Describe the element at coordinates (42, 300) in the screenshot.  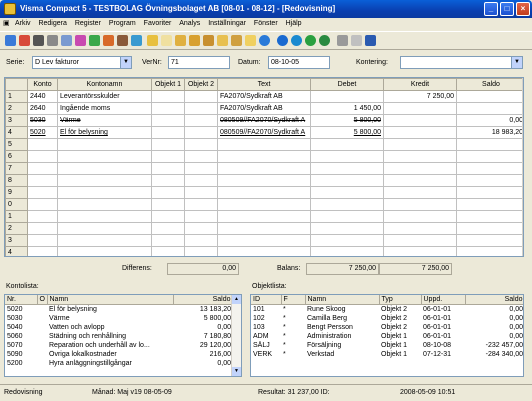
I see `kl-col-o: O` at that location.